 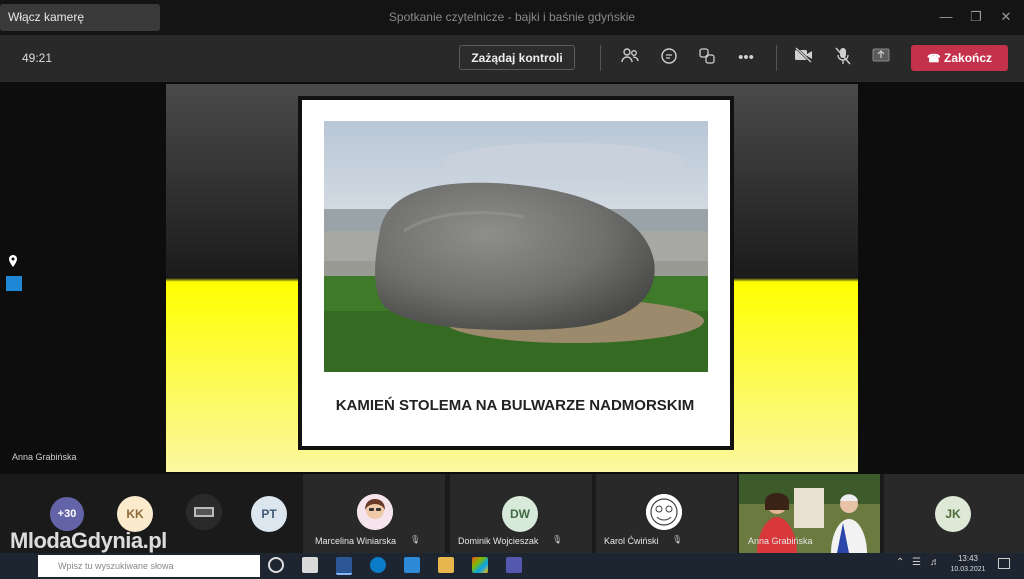 I want to click on chevron-up-icon: ⌃, so click(x=900, y=562).